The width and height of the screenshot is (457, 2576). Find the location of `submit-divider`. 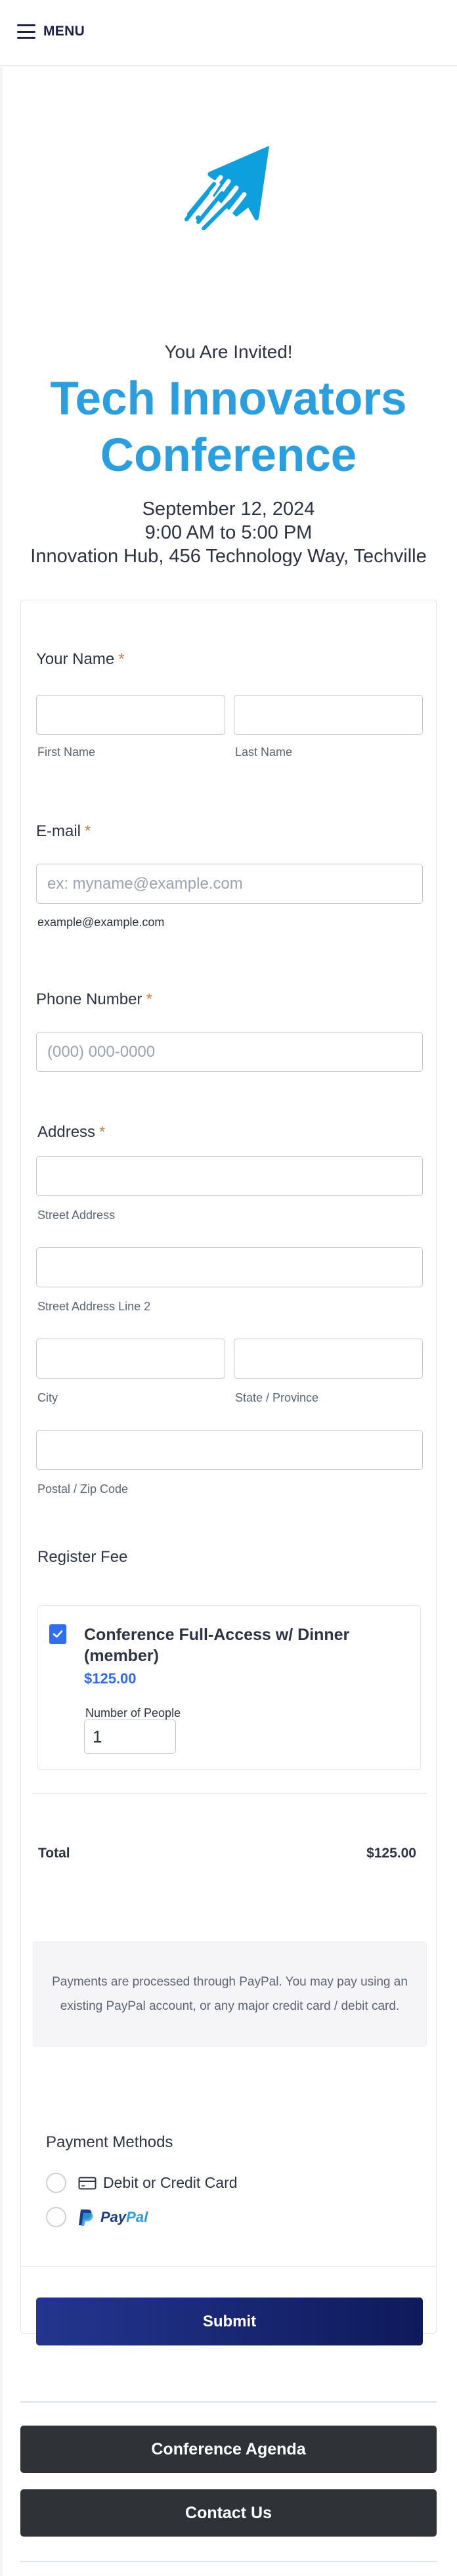

submit-divider is located at coordinates (229, 2266).